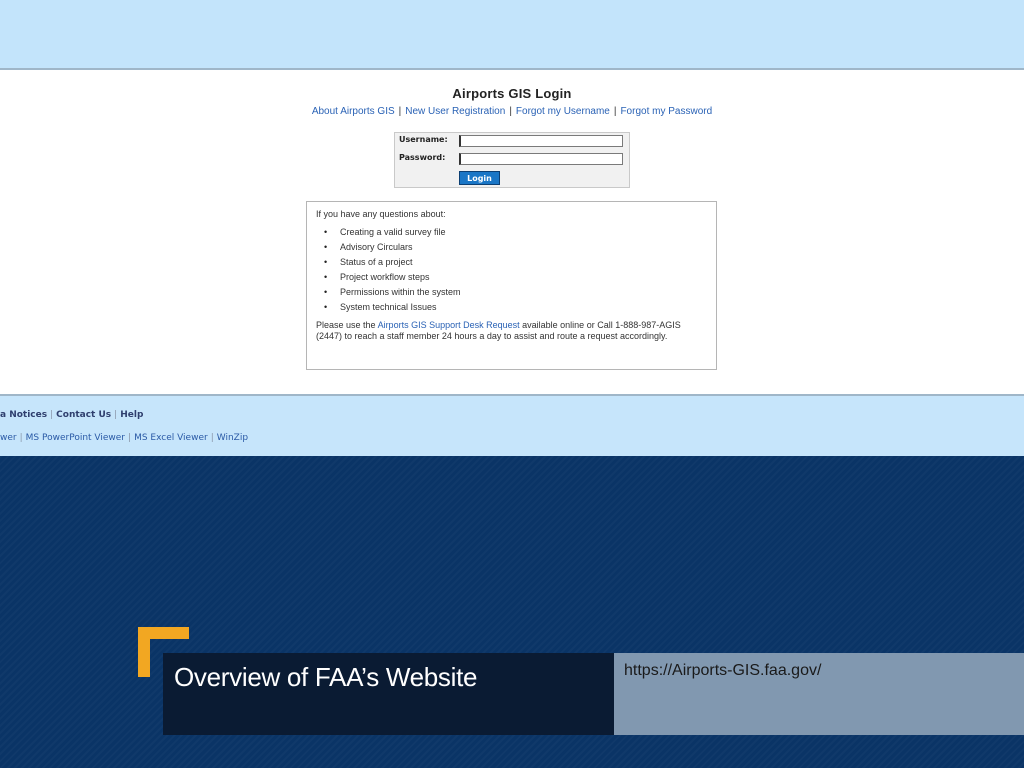 The image size is (1024, 768). Describe the element at coordinates (819, 694) in the screenshot. I see `url-panel: https://Airports-GIS.faa.gov/` at that location.